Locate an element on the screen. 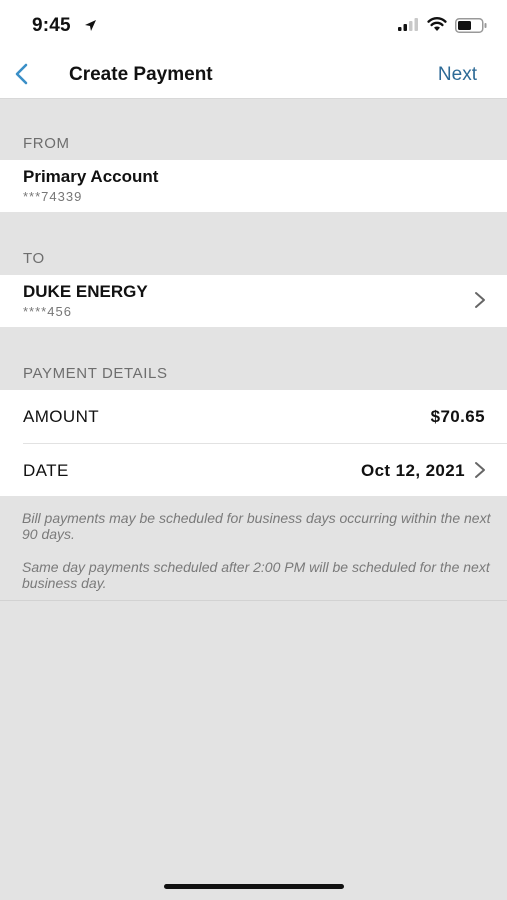 The image size is (507, 900). payment-details-header: PAYMENT DETAILS is located at coordinates (95, 373).